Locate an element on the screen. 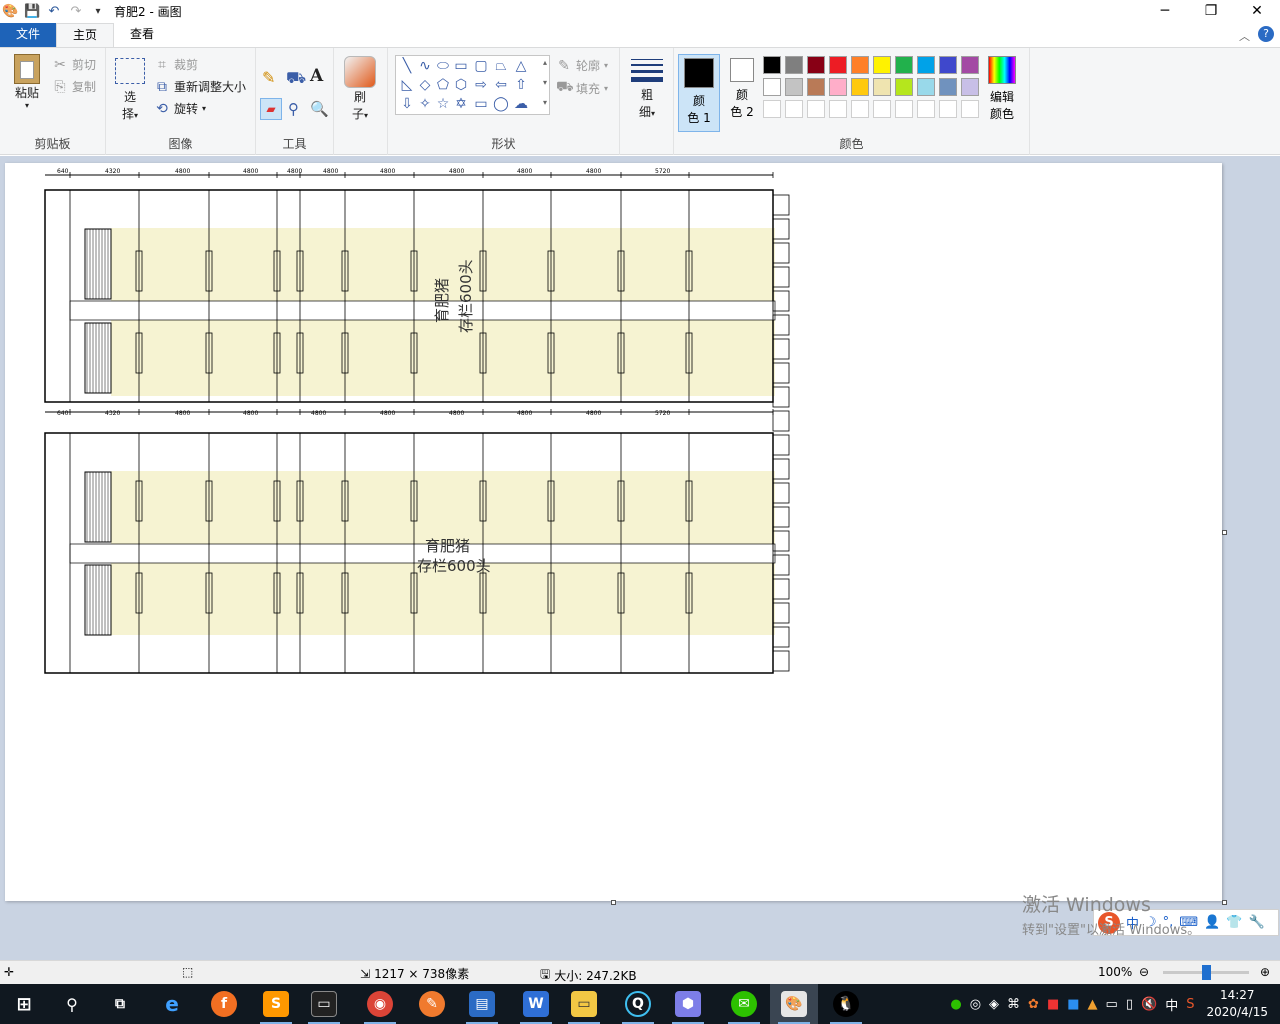 The height and width of the screenshot is (1024, 1280). zoom-in-button: ⊕ is located at coordinates (1265, 972).